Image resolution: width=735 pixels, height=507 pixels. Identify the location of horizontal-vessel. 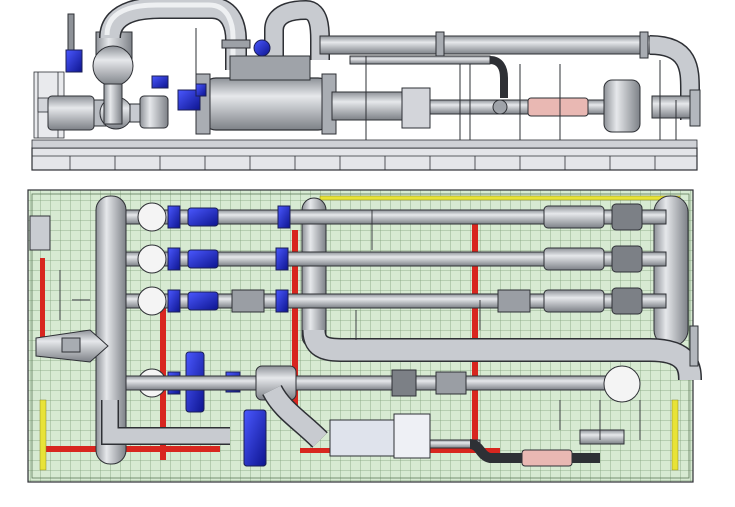
(266, 95).